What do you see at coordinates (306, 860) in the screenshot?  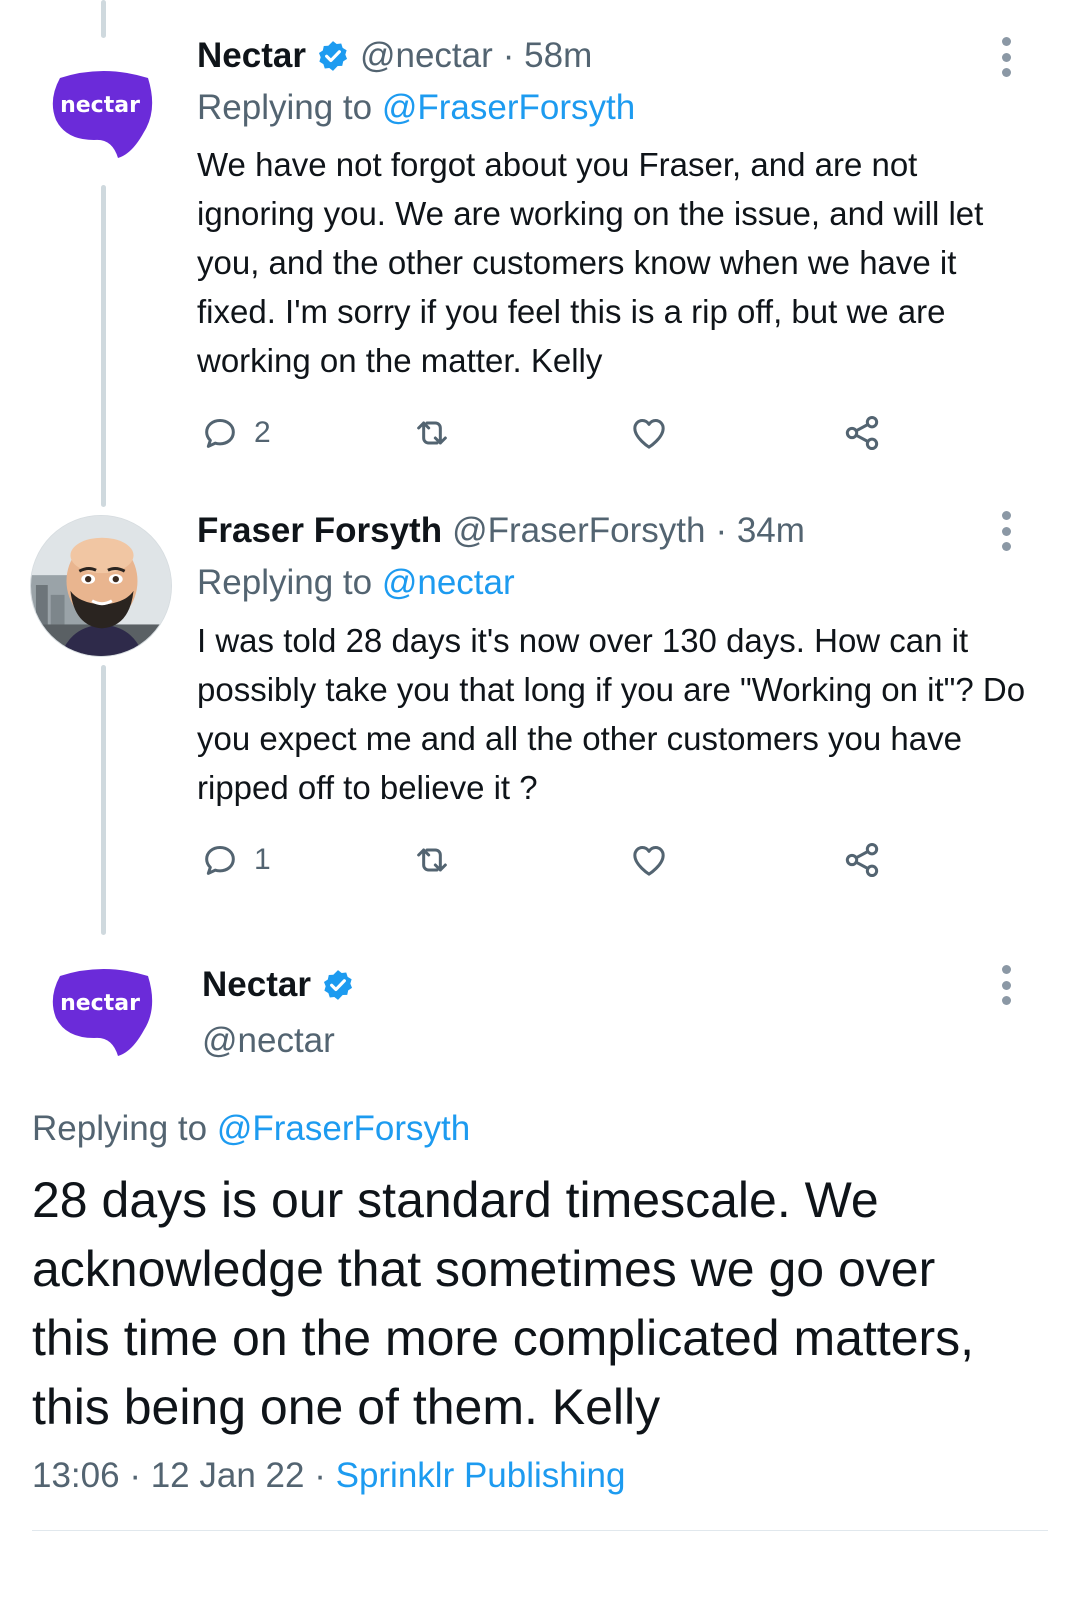 I see `reply-button: 1` at bounding box center [306, 860].